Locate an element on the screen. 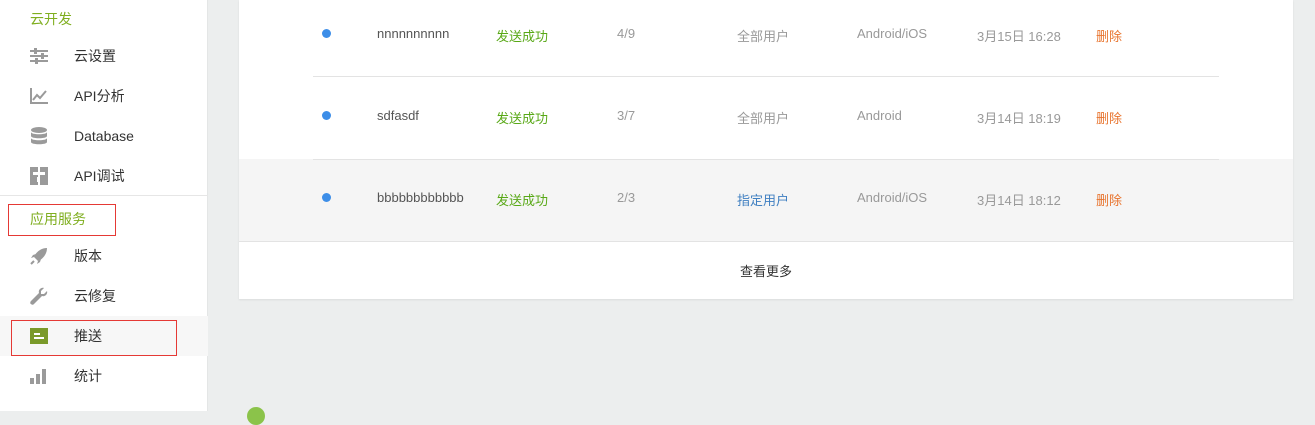 The height and width of the screenshot is (425, 1315). view-more-button: 查看更多 is located at coordinates (766, 270).